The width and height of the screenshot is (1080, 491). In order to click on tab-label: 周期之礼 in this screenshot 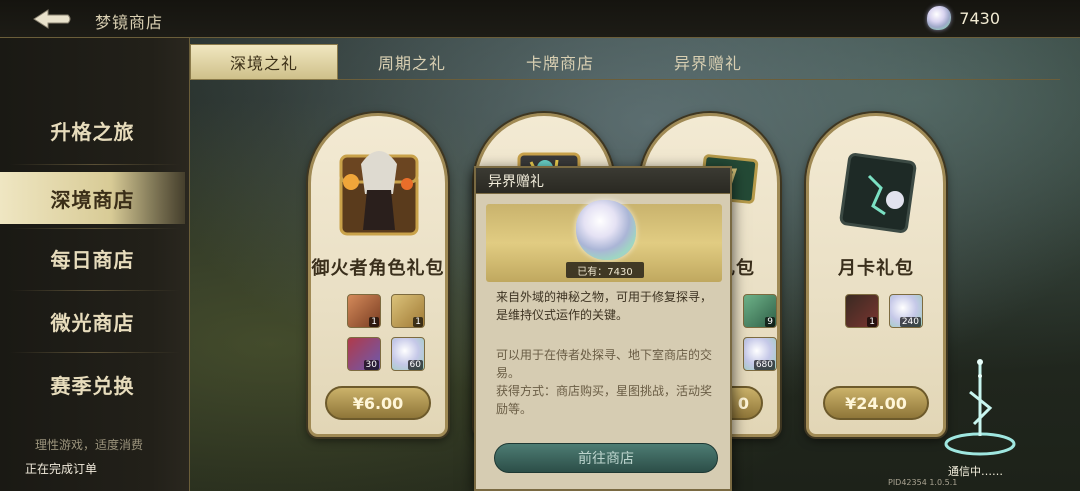, I will do `click(411, 63)`.